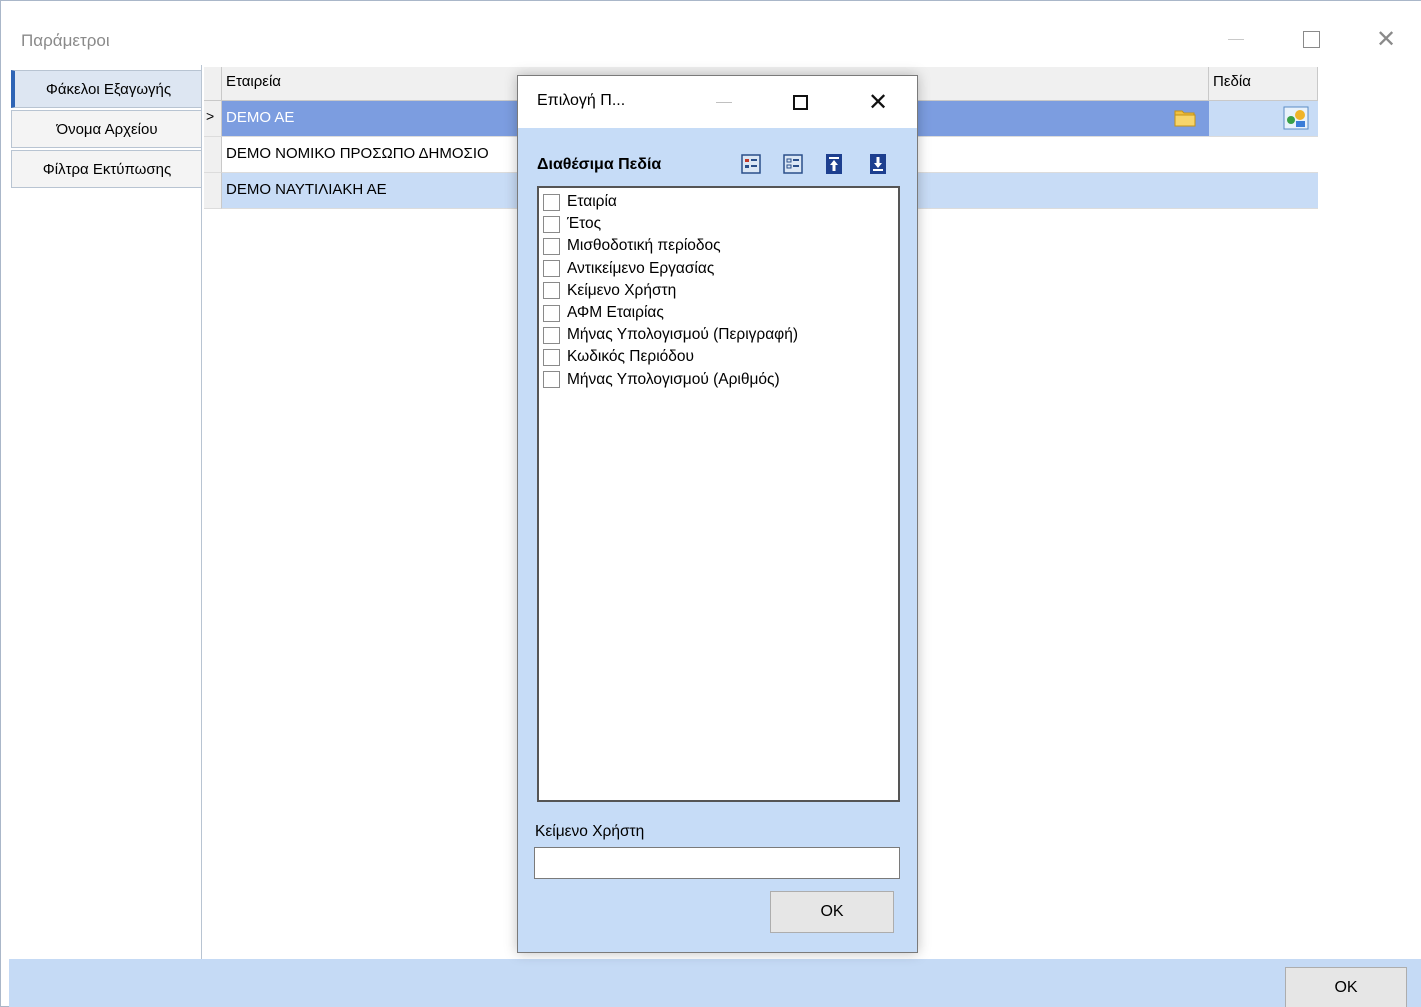 Image resolution: width=1421 pixels, height=1007 pixels. What do you see at coordinates (682, 335) in the screenshot?
I see `field-label: Μήνας Υπολογισμού (Περιγραφή)` at bounding box center [682, 335].